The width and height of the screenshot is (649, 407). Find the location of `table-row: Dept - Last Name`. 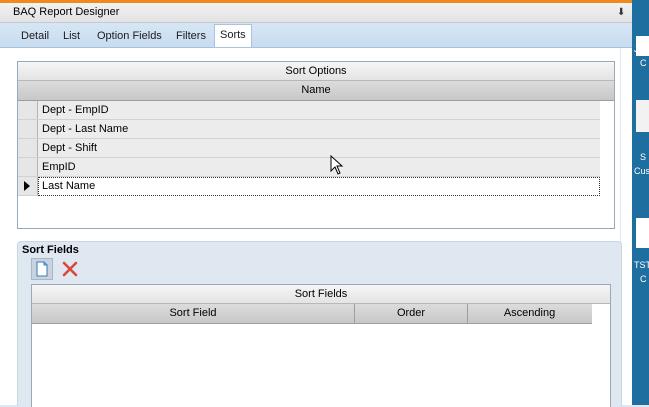

table-row: Dept - Last Name is located at coordinates (309, 129).